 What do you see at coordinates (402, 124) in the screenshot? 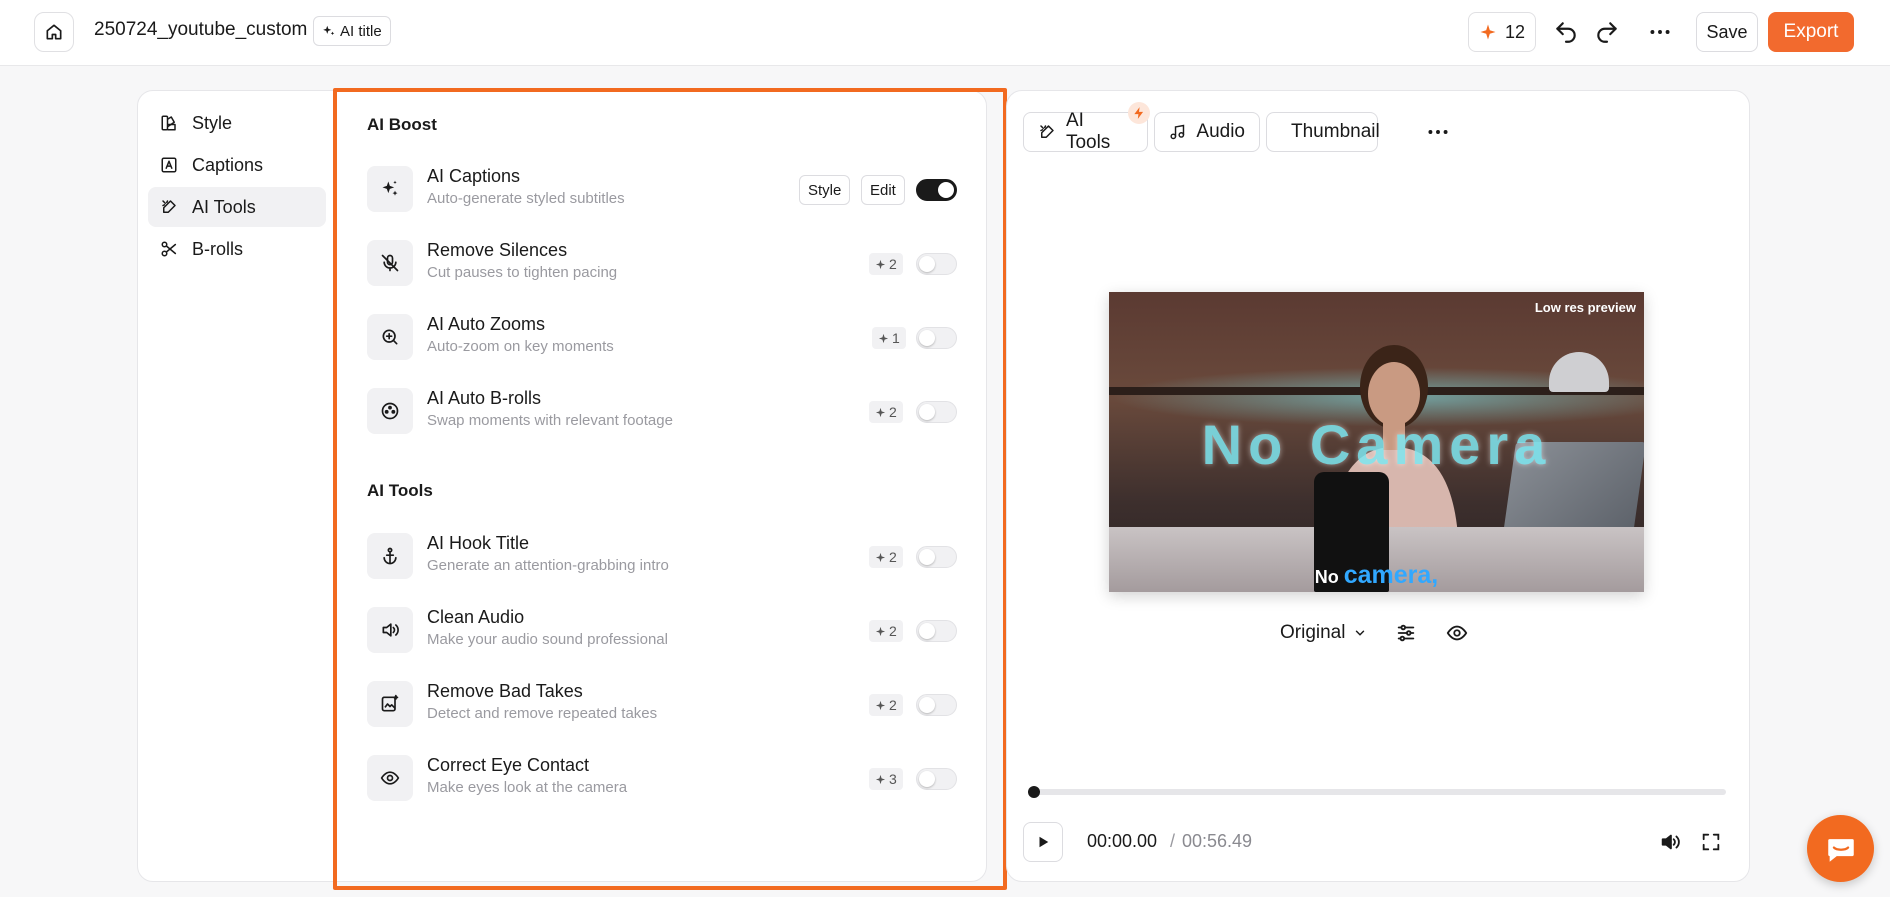
I see `ai-boost-heading: AI Boost` at bounding box center [402, 124].